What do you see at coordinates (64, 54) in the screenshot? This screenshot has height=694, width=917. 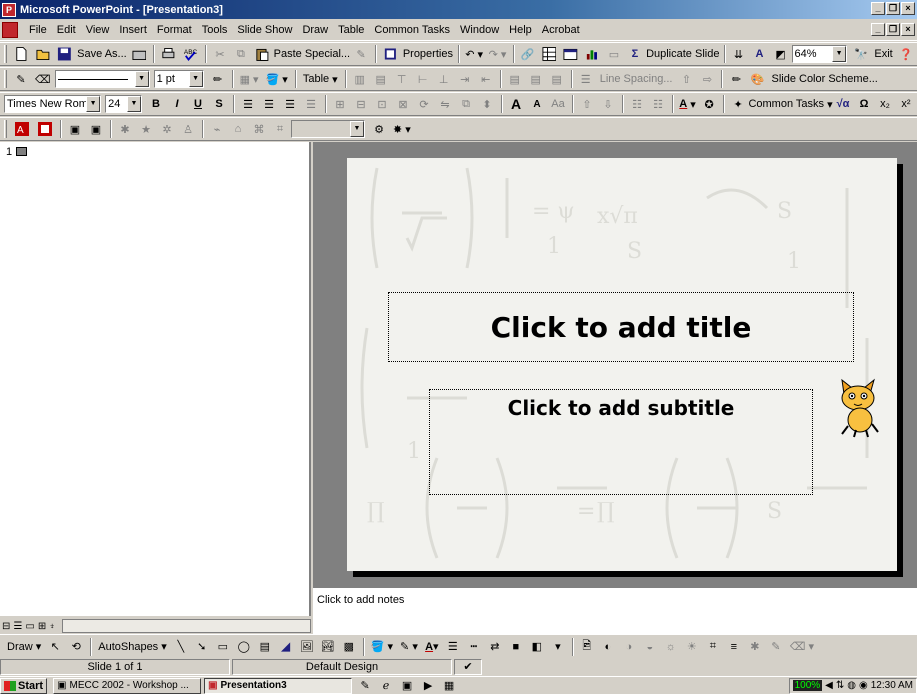 I see `save-icon` at bounding box center [64, 54].